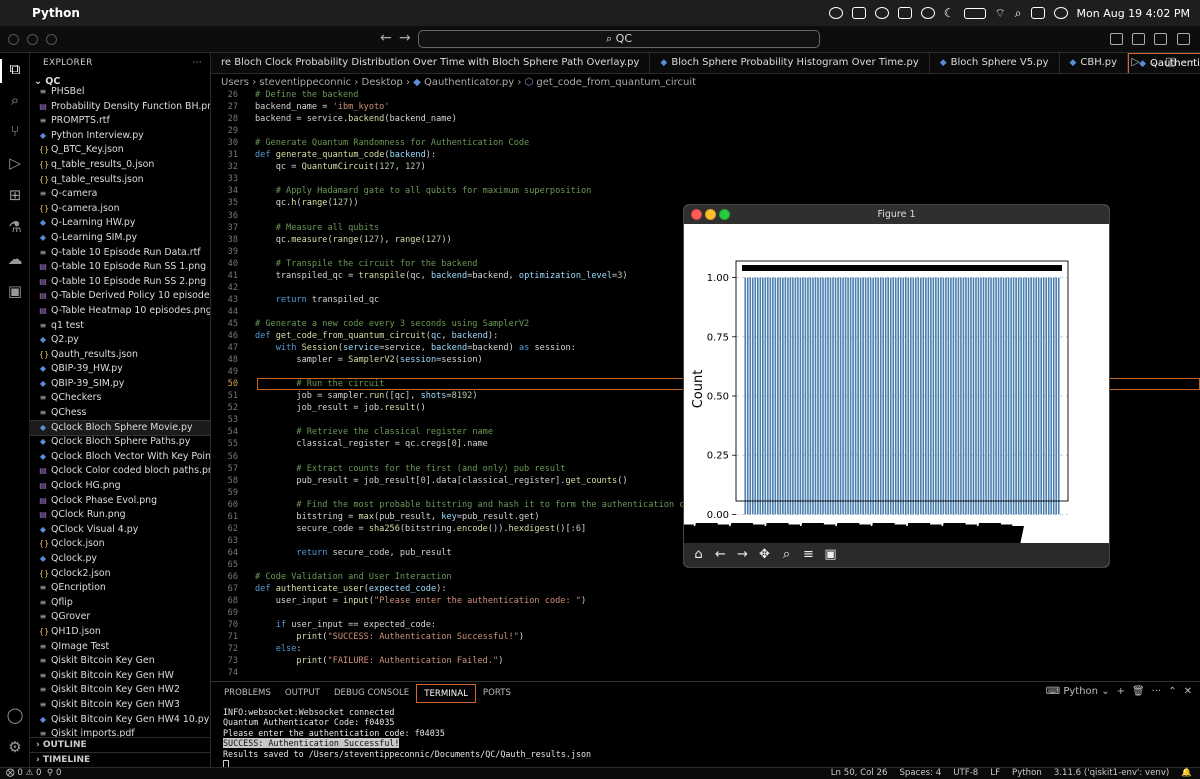 This screenshot has height=779, width=1200. What do you see at coordinates (1111, 773) in the screenshot?
I see `python-interpreter: 3.11.6 ('qiskit1-env': venv)` at bounding box center [1111, 773].